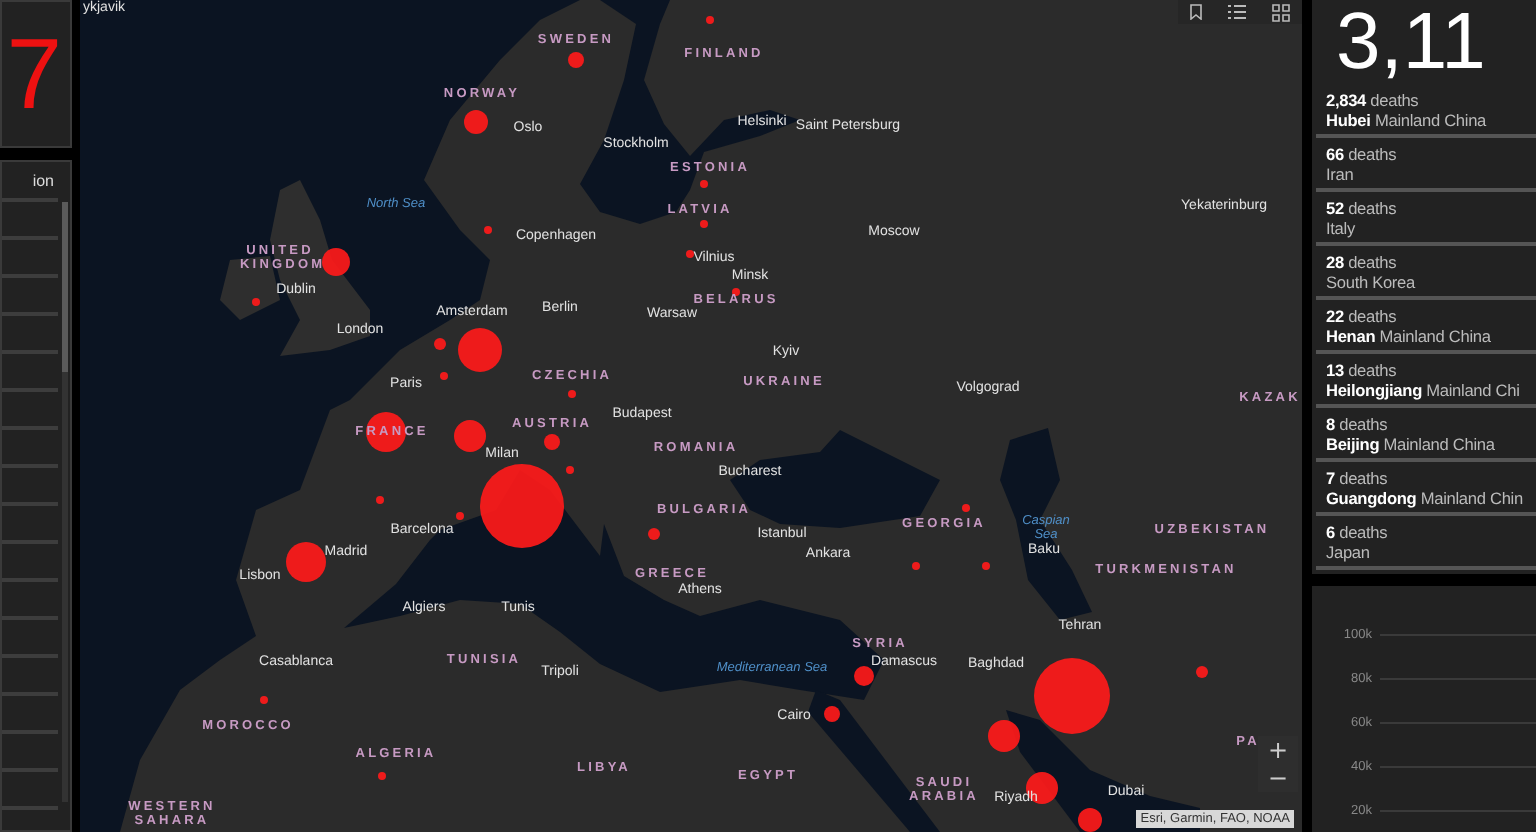 This screenshot has width=1536, height=832. What do you see at coordinates (1372, 282) in the screenshot?
I see `location-text: South Korea` at bounding box center [1372, 282].